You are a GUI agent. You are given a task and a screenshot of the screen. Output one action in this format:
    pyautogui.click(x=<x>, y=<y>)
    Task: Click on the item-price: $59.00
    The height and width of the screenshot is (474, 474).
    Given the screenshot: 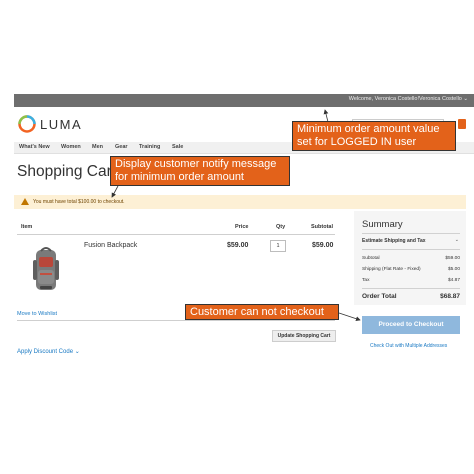 What is the action you would take?
    pyautogui.click(x=238, y=245)
    